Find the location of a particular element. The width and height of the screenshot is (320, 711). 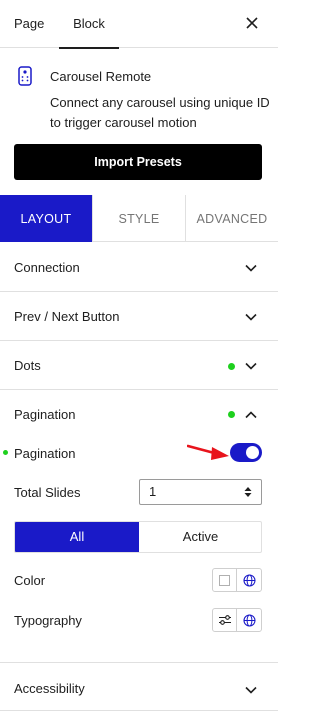

total-slides-input: 1 is located at coordinates (200, 492).